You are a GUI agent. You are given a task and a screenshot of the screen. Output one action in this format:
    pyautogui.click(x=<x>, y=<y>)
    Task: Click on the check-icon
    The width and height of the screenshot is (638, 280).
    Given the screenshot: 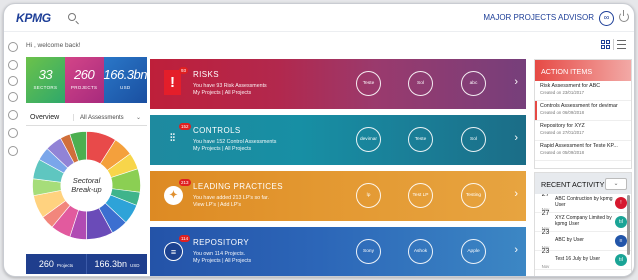 What is the action you would take?
    pyautogui.click(x=13, y=97)
    